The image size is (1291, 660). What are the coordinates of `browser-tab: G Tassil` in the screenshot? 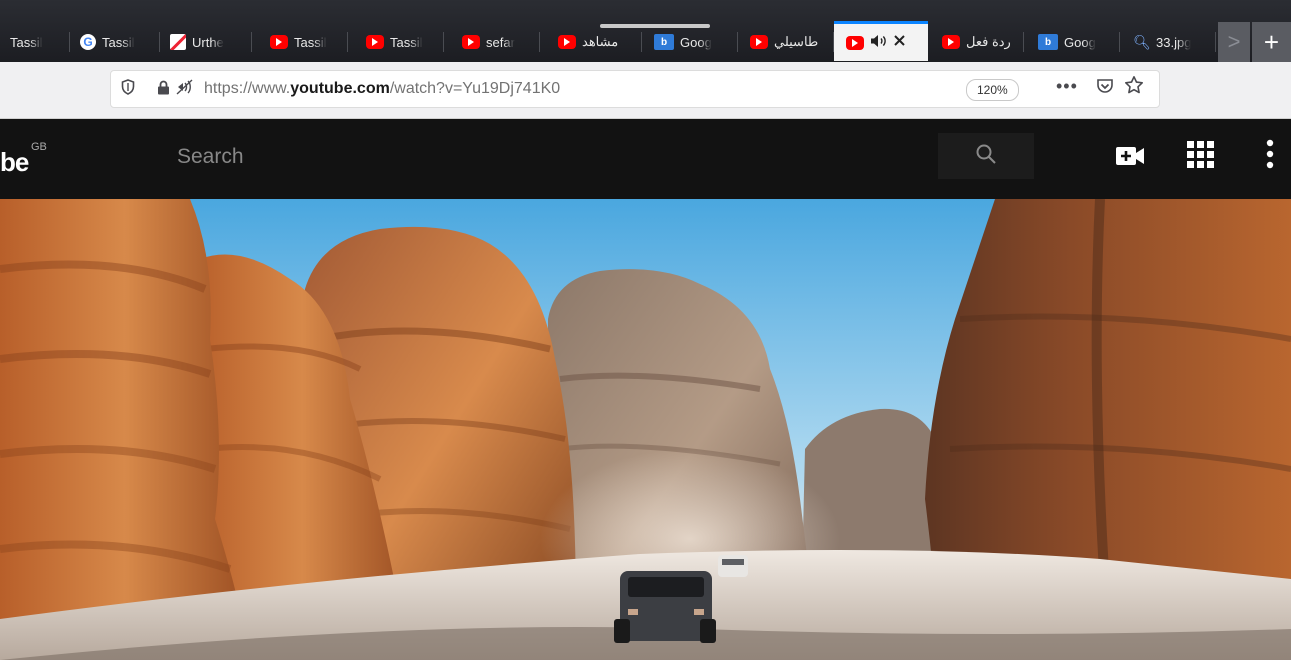 It's located at (115, 42).